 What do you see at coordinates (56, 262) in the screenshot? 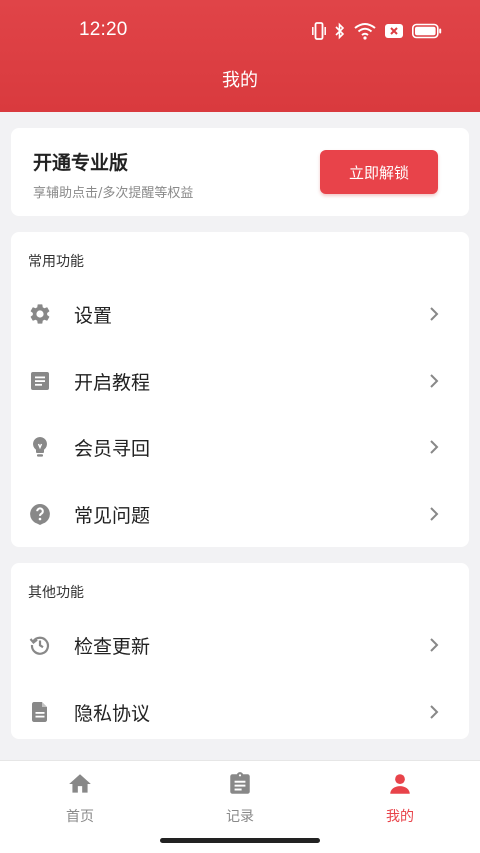
I see `section-title: 常用功能` at bounding box center [56, 262].